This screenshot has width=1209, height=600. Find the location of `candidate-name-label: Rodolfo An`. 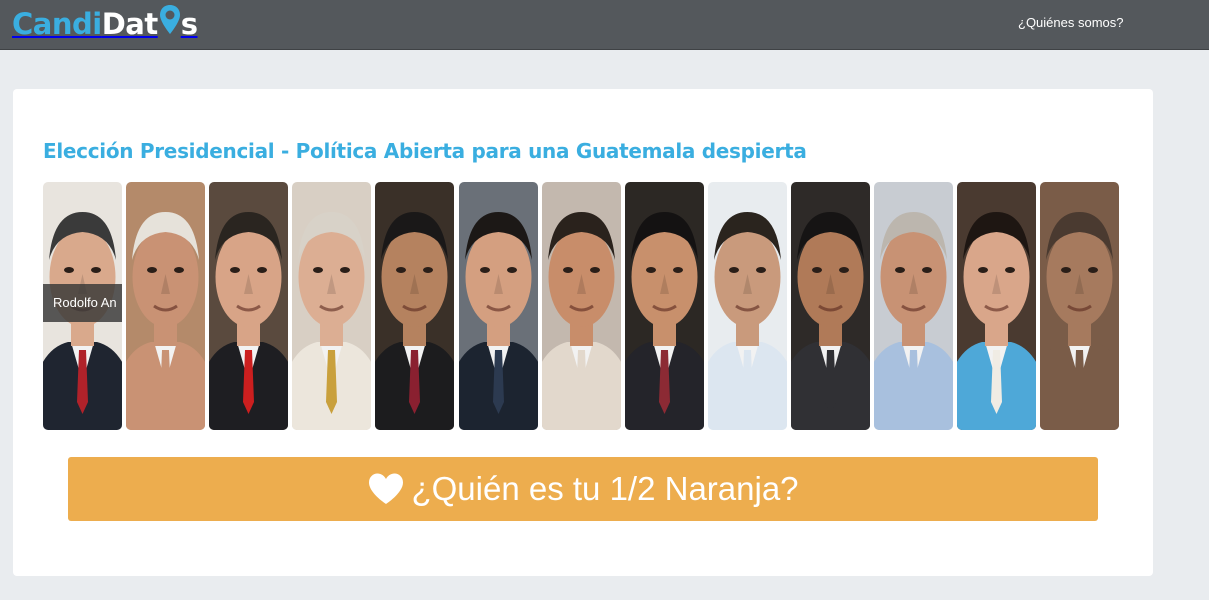

candidate-name-label: Rodolfo An is located at coordinates (82, 303).